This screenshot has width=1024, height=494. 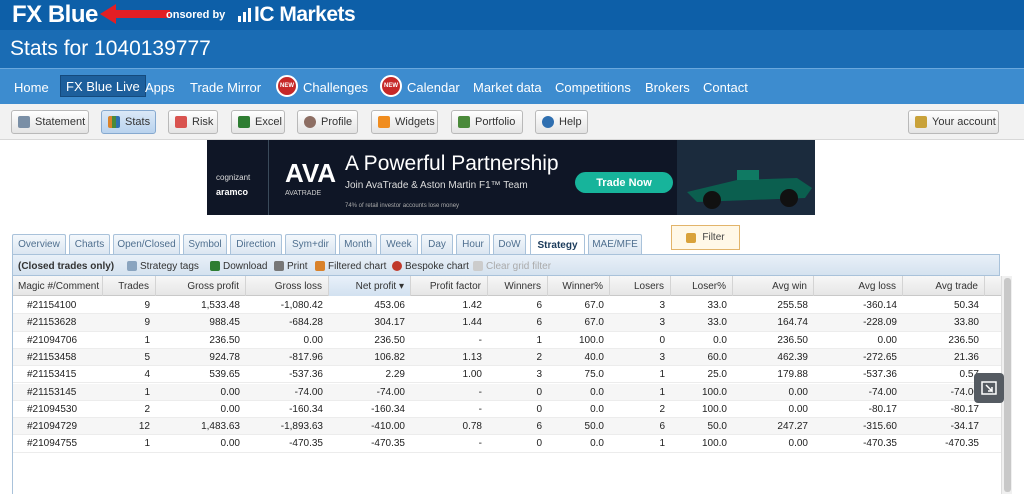 What do you see at coordinates (433, 87) in the screenshot?
I see `nav-calendar: Calendar` at bounding box center [433, 87].